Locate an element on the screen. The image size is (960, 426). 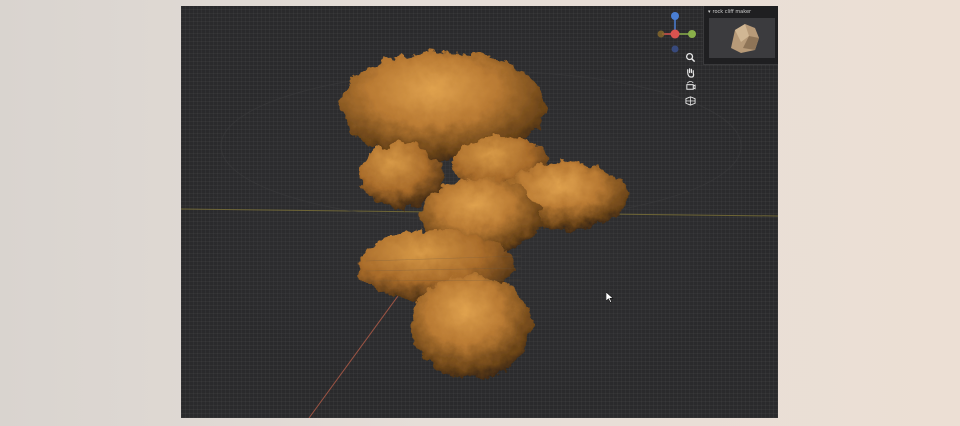
camera-orbit-icon is located at coordinates (690, 86).